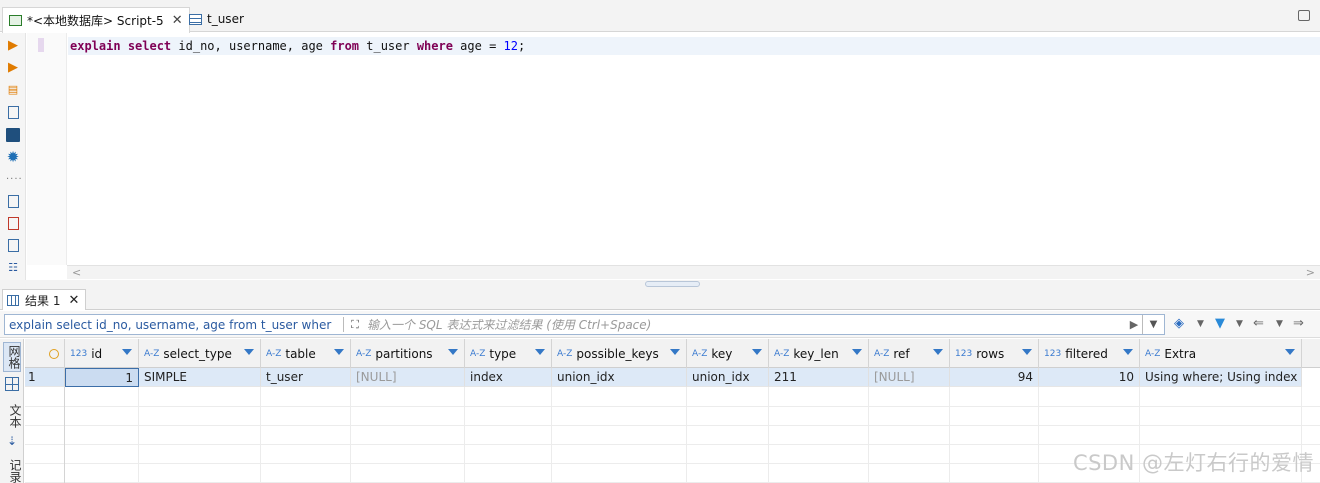 The height and width of the screenshot is (483, 1320). Describe the element at coordinates (13, 112) in the screenshot. I see `explain-plan-icon` at that location.